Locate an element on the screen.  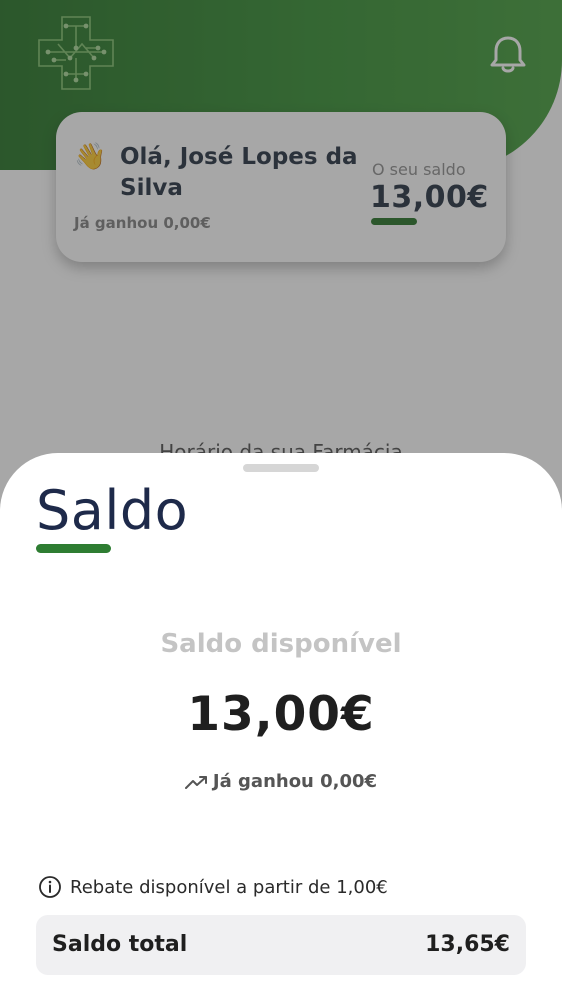
sheet-drag-handle is located at coordinates (281, 468).